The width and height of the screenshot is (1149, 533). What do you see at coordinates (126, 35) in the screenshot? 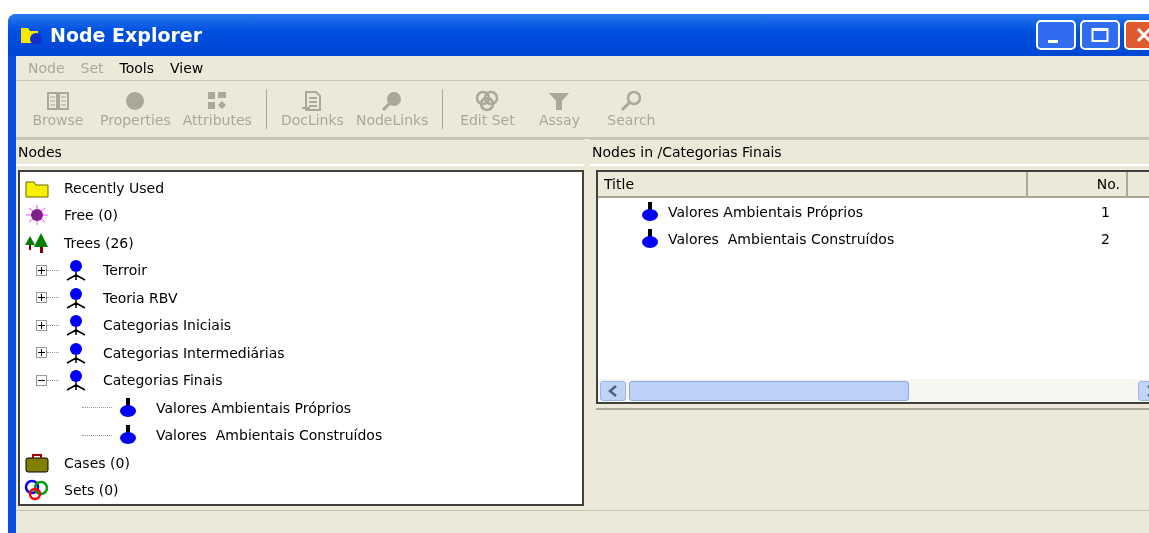
I see `window-title: Node Explorer` at bounding box center [126, 35].